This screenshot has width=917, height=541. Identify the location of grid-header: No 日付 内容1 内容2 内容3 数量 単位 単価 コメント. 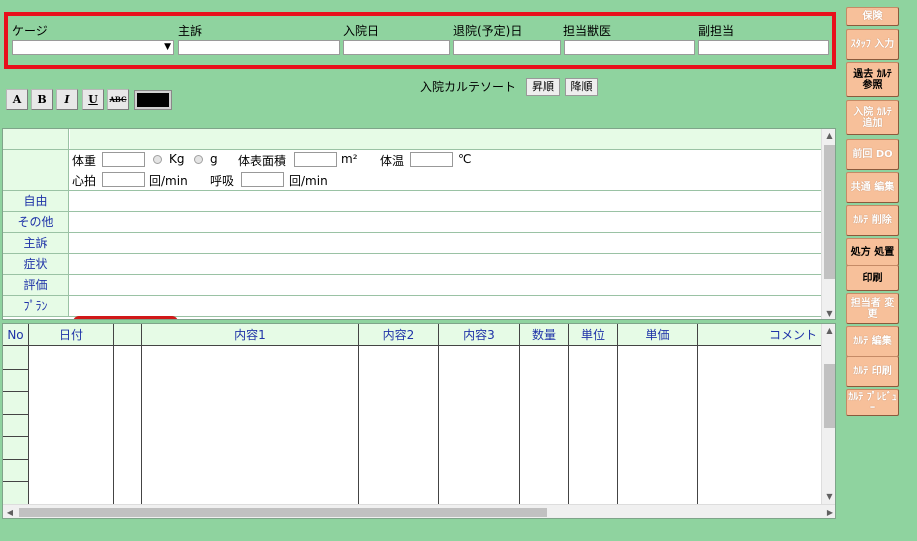
(412, 335).